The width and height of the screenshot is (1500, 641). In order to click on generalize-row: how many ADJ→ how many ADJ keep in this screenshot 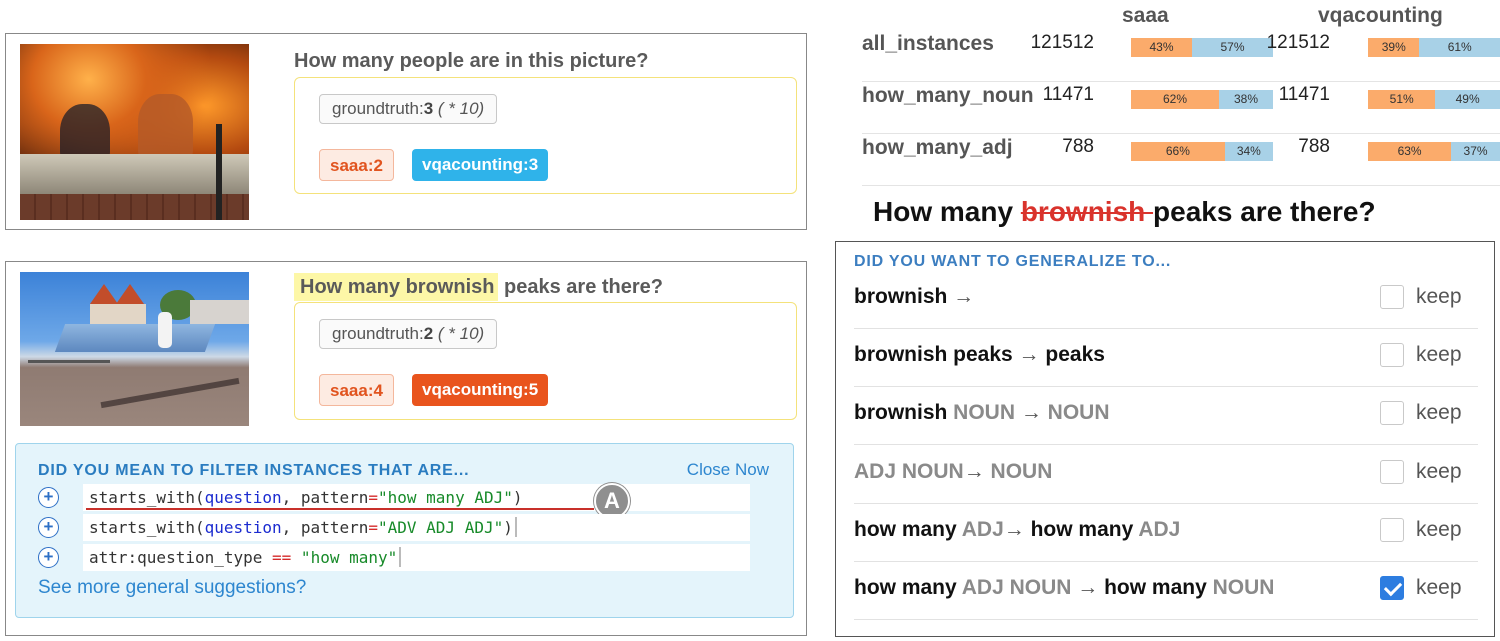, I will do `click(1166, 533)`.